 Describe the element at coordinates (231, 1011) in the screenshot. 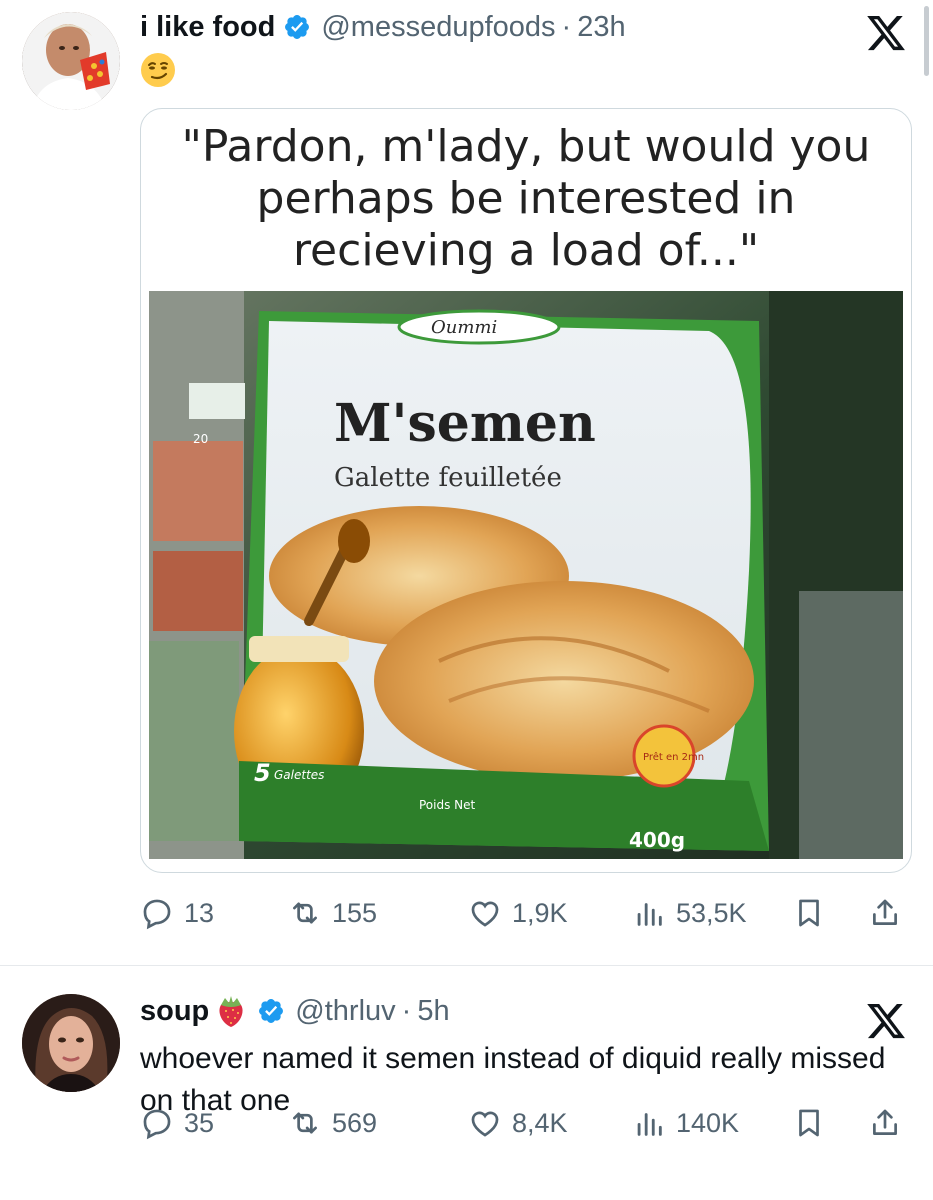

I see `strawberry-emoji-icon` at that location.